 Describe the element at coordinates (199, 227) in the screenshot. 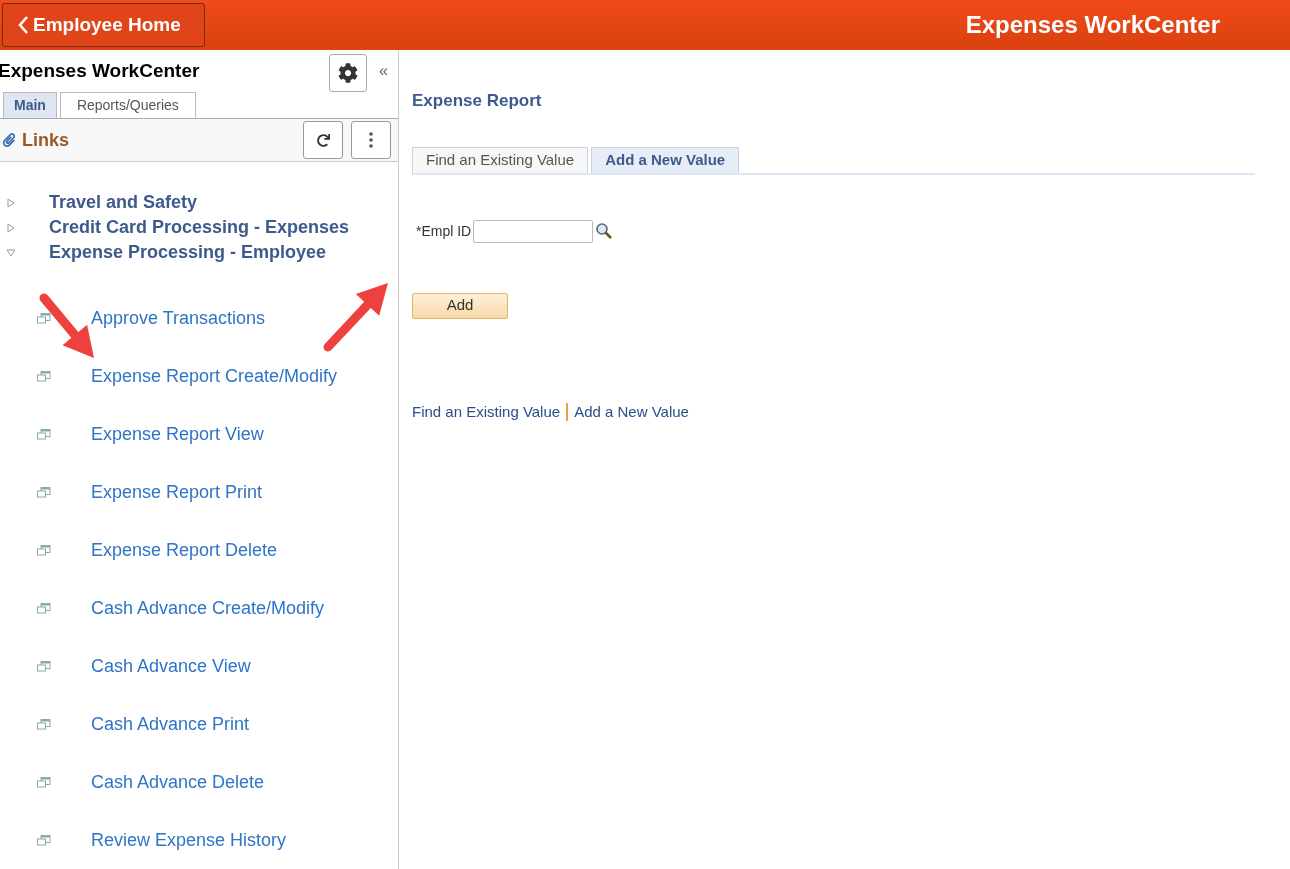

I see `folder-link: Credit Card Processing - Expenses` at that location.